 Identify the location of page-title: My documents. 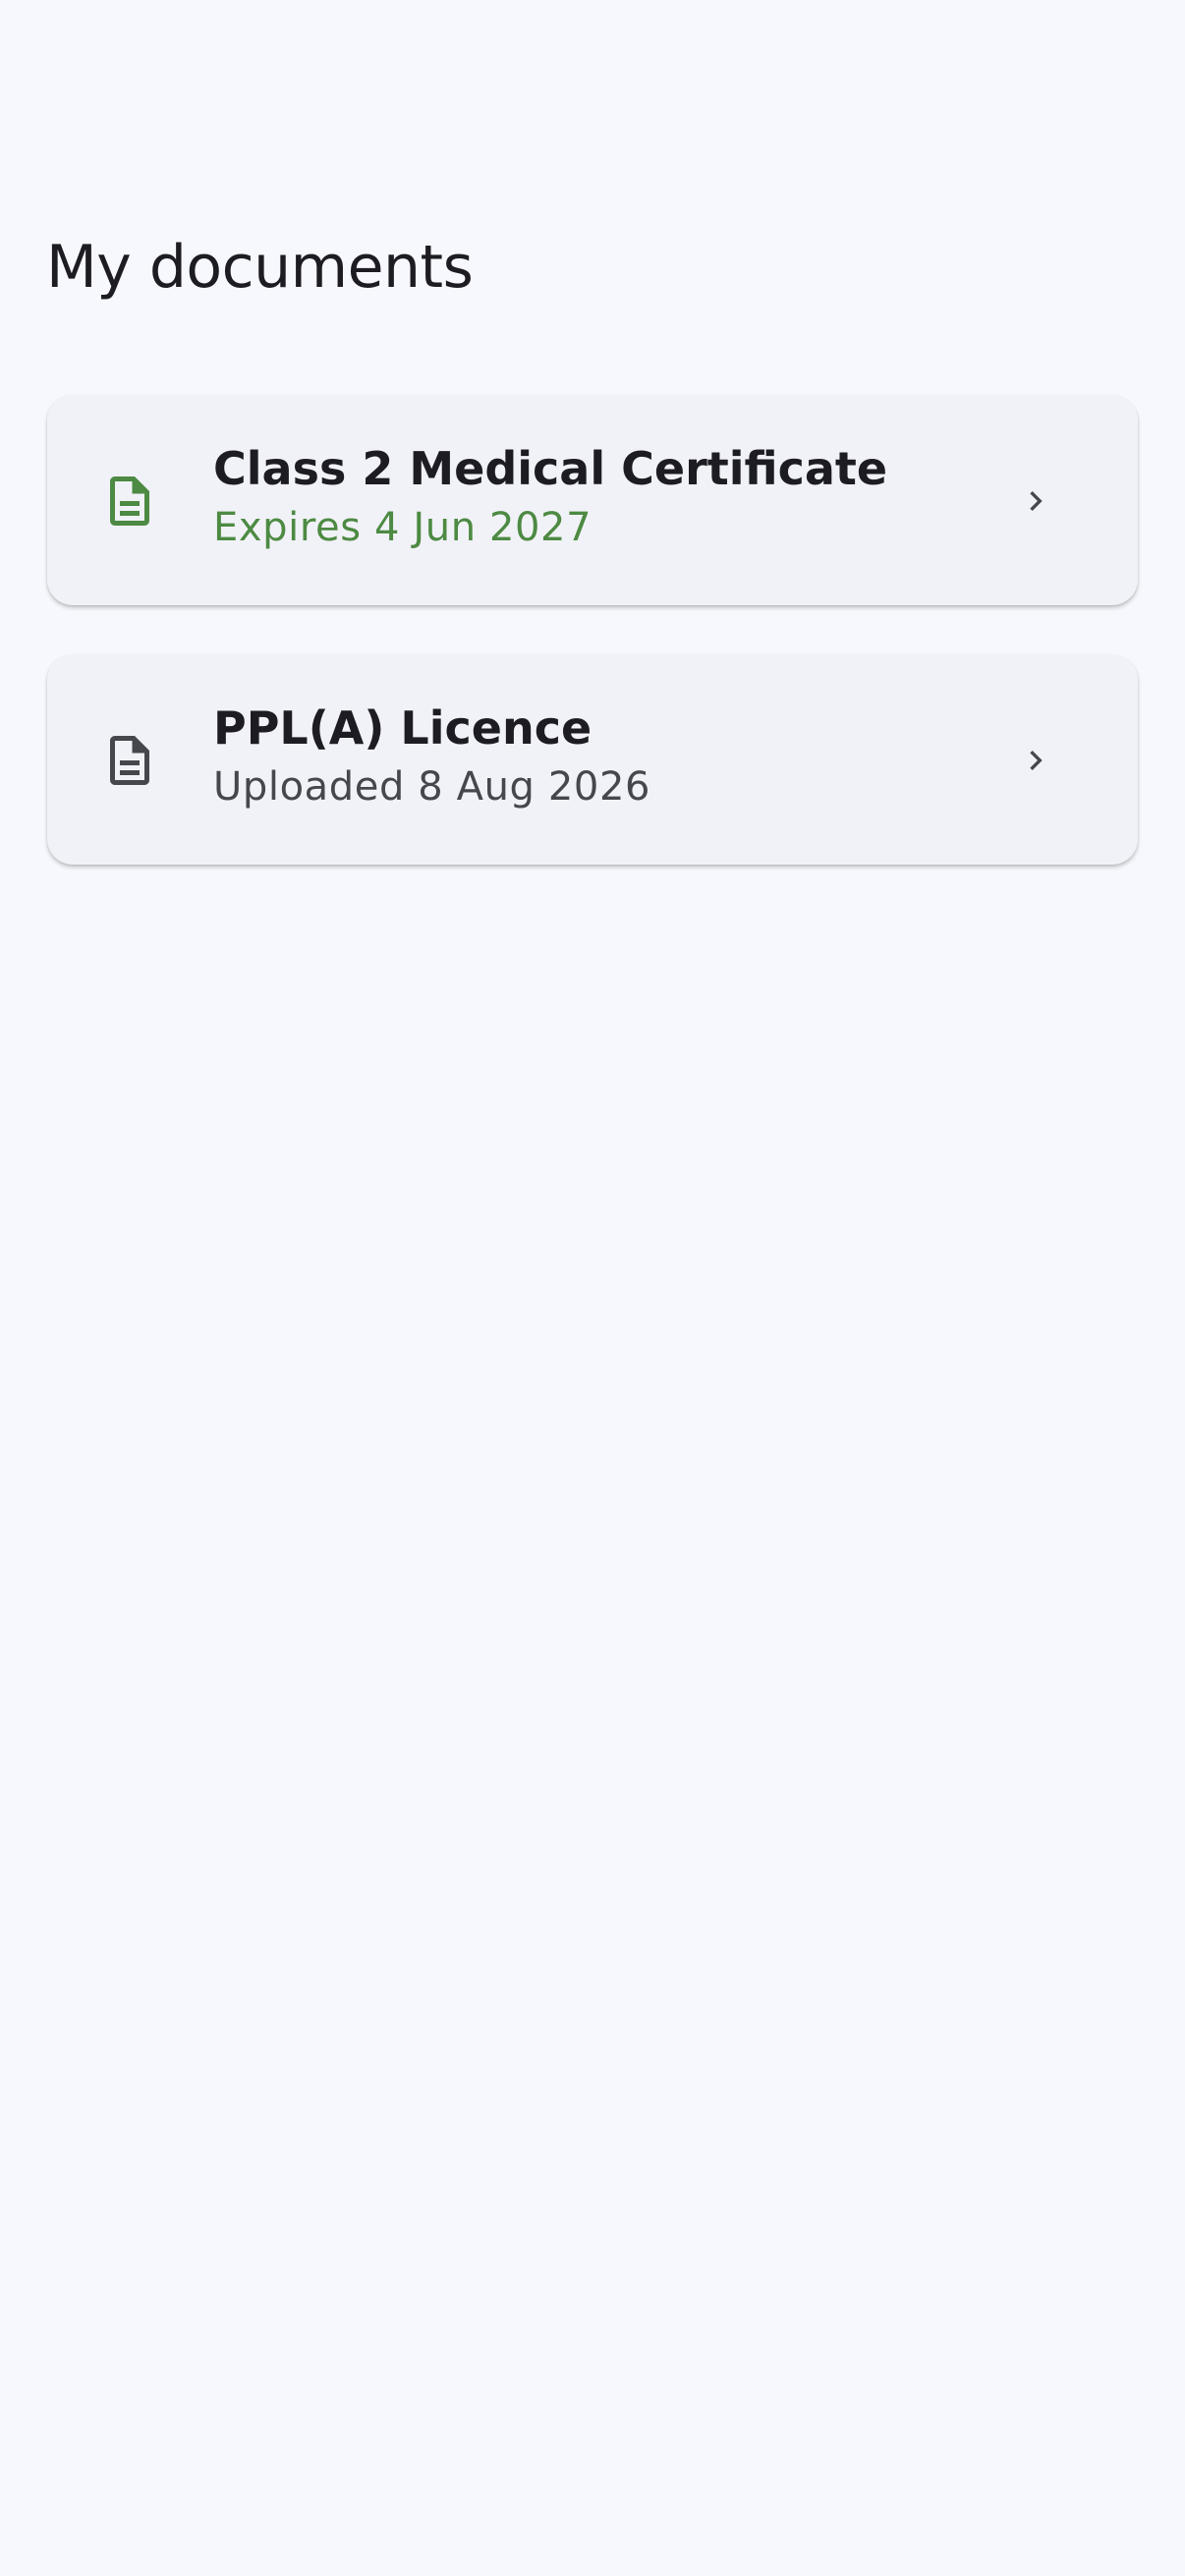
(260, 267).